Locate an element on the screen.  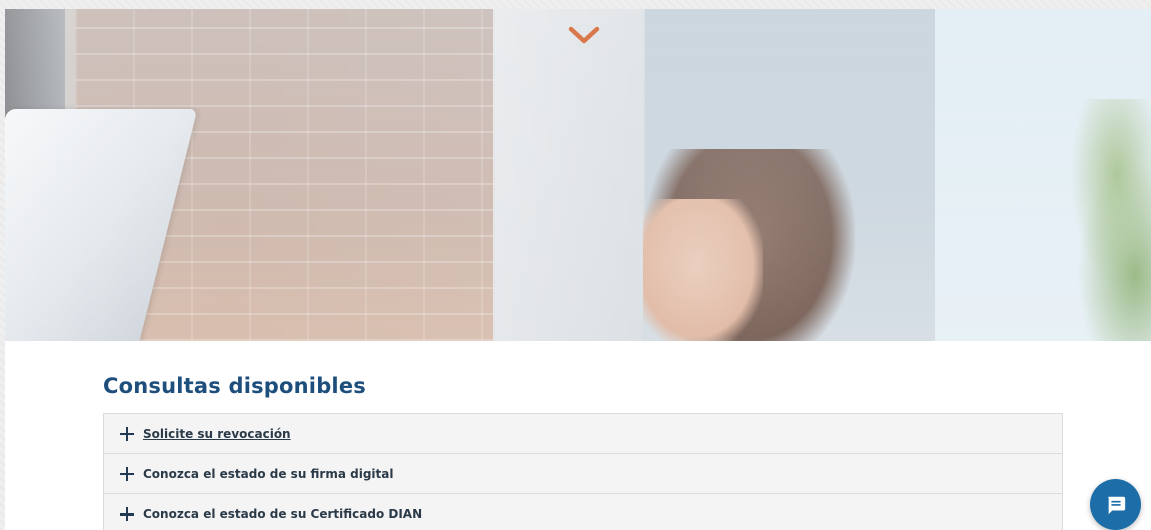
accordion-item-firma-digital: Conozca el estado de su firma digital is located at coordinates (583, 474).